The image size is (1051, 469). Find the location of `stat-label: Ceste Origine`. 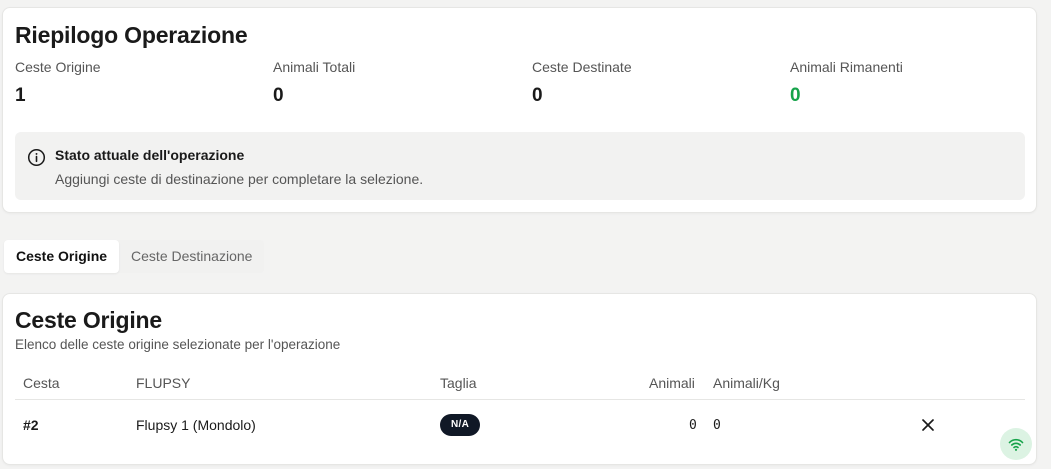

stat-label: Ceste Origine is located at coordinates (58, 67).